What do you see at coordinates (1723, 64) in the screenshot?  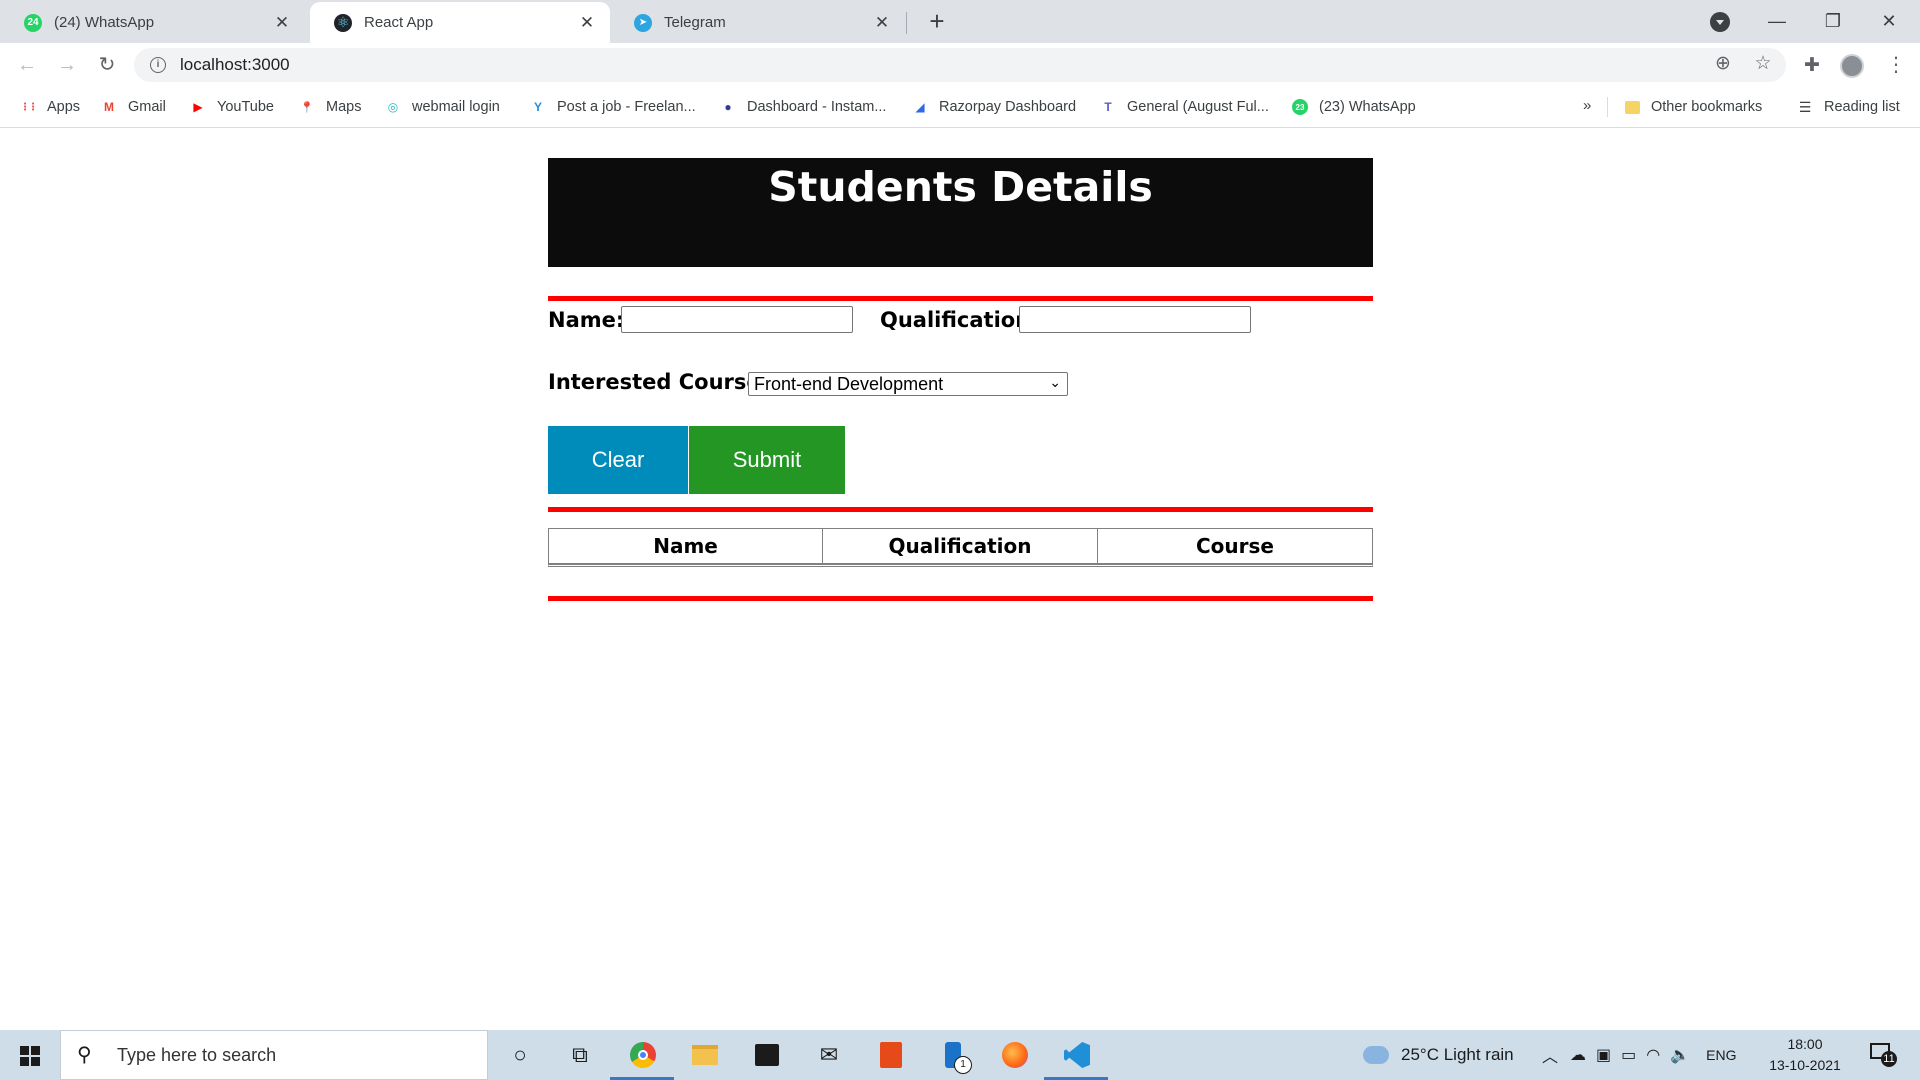 I see `zoom-icon: ⊕` at bounding box center [1723, 64].